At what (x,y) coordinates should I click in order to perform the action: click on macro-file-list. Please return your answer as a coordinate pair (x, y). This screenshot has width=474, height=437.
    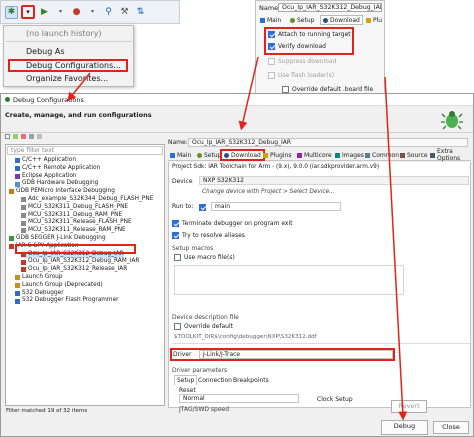
    Looking at the image, I should click on (289, 280).